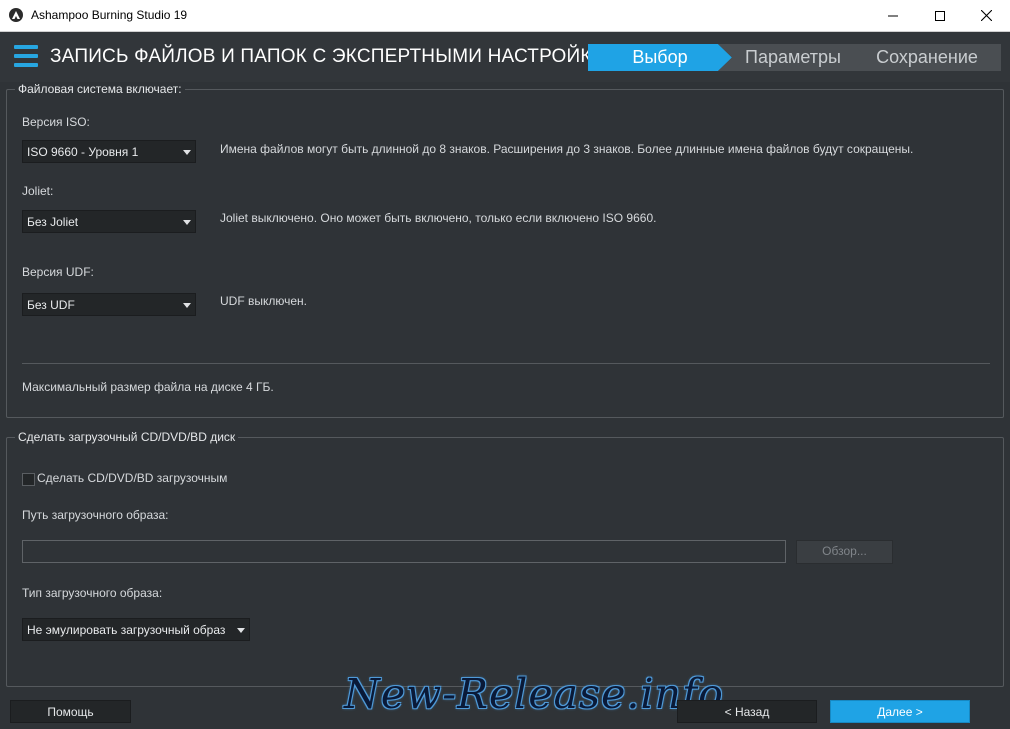 Image resolution: width=1010 pixels, height=729 pixels. I want to click on maximize-button, so click(940, 15).